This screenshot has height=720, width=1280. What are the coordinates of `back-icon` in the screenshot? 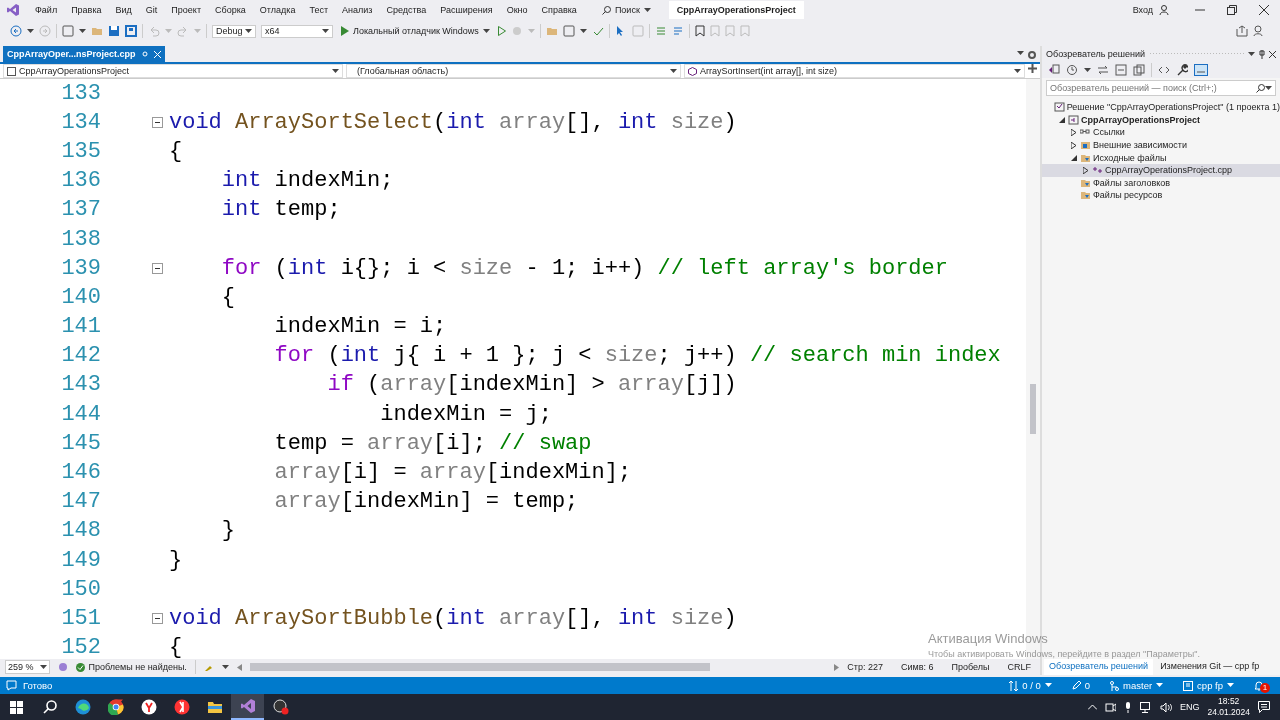 It's located at (16, 31).